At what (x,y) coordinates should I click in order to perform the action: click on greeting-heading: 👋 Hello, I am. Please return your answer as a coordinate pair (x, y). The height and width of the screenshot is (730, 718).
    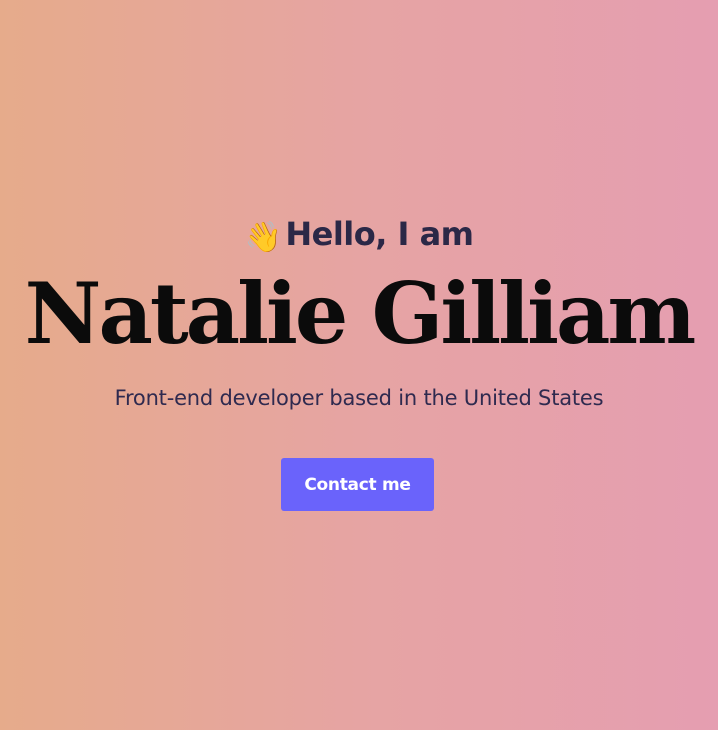
    Looking at the image, I should click on (359, 236).